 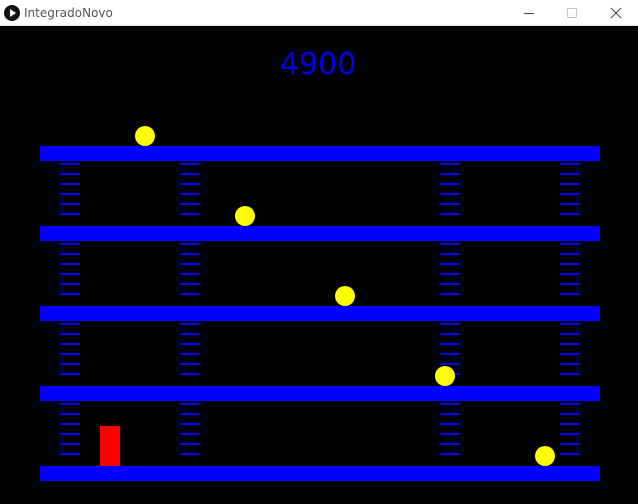 I want to click on player, so click(x=110, y=446).